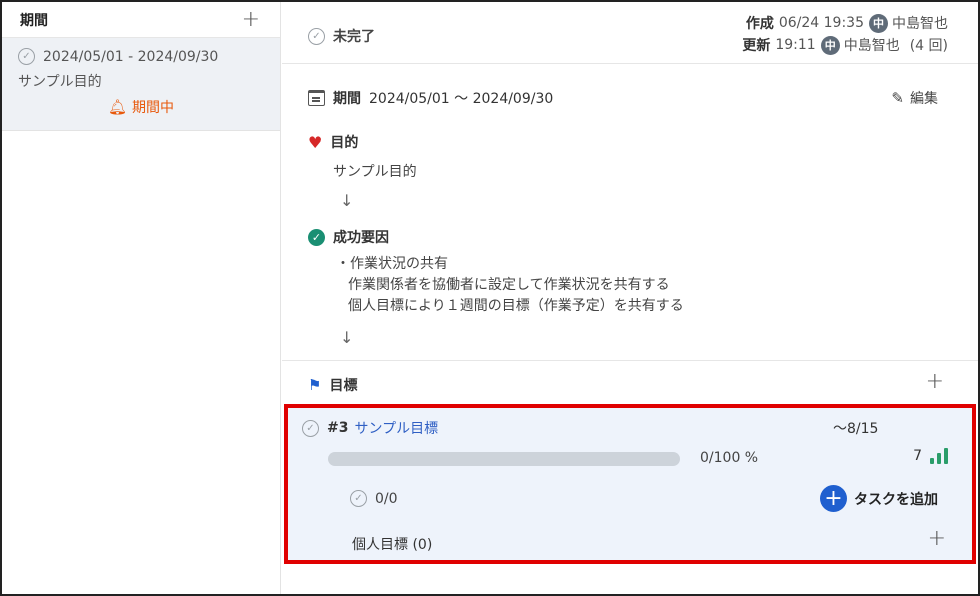 The image size is (980, 596). I want to click on sidebar-title: 期間, so click(34, 20).